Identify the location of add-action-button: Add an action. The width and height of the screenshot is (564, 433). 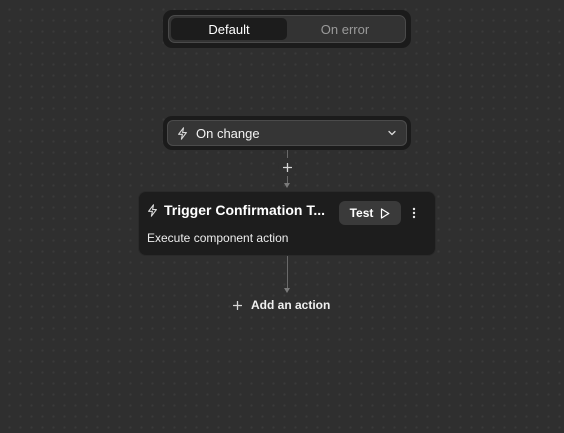
(281, 305).